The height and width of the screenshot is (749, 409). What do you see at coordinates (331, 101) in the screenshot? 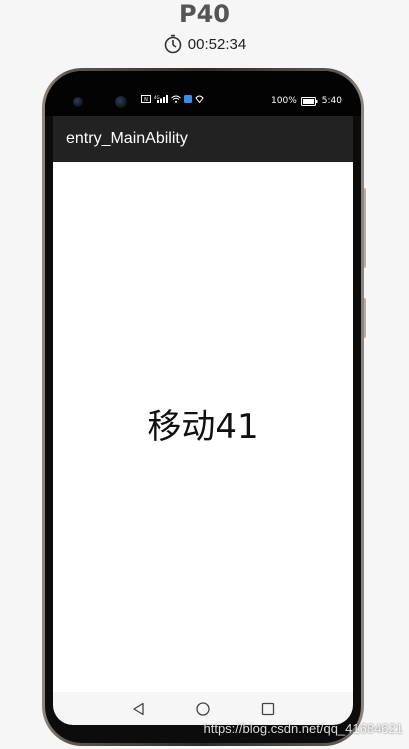
I see `status-time: 5:40` at bounding box center [331, 101].